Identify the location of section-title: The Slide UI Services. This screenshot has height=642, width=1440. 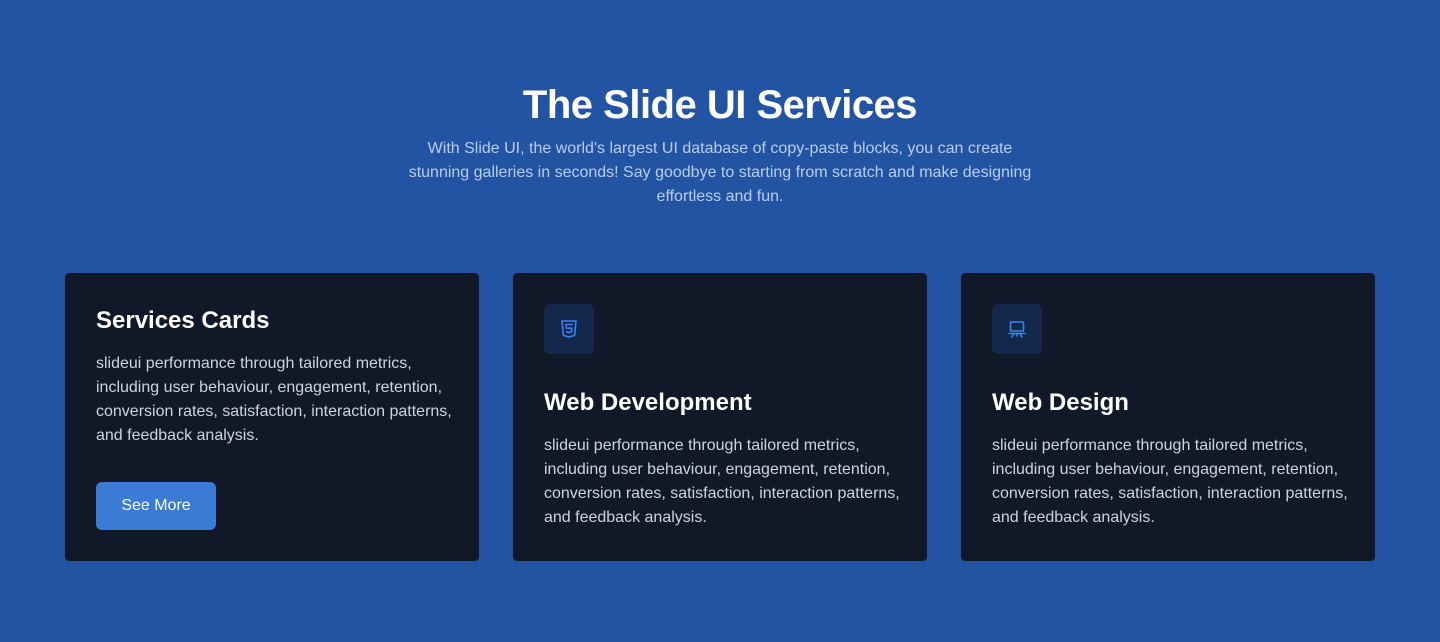
(720, 105).